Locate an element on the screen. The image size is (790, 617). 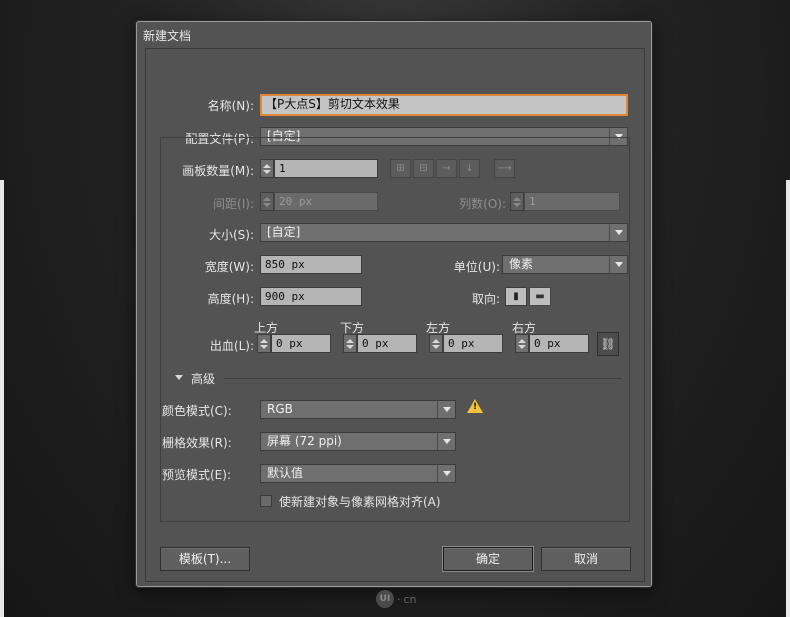
advanced-collapse-icon is located at coordinates (179, 377).